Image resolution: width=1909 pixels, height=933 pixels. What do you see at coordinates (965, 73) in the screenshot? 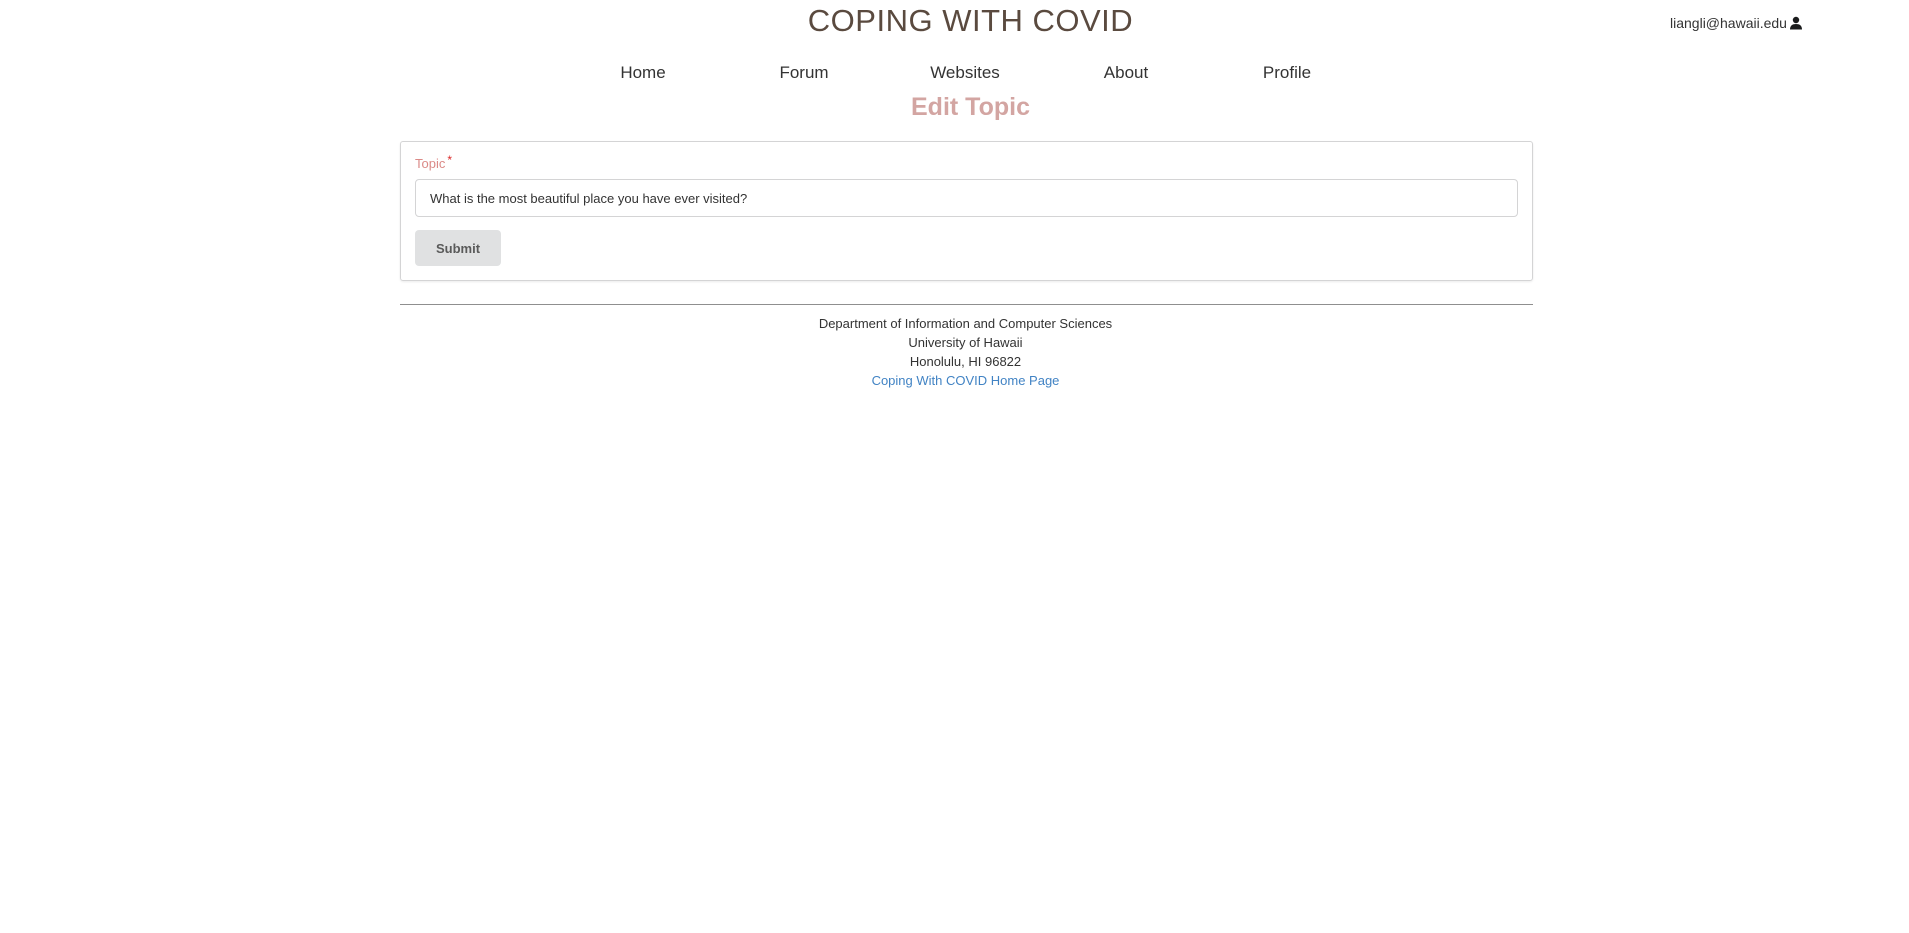
I see `nav-item-websites: Websites` at bounding box center [965, 73].